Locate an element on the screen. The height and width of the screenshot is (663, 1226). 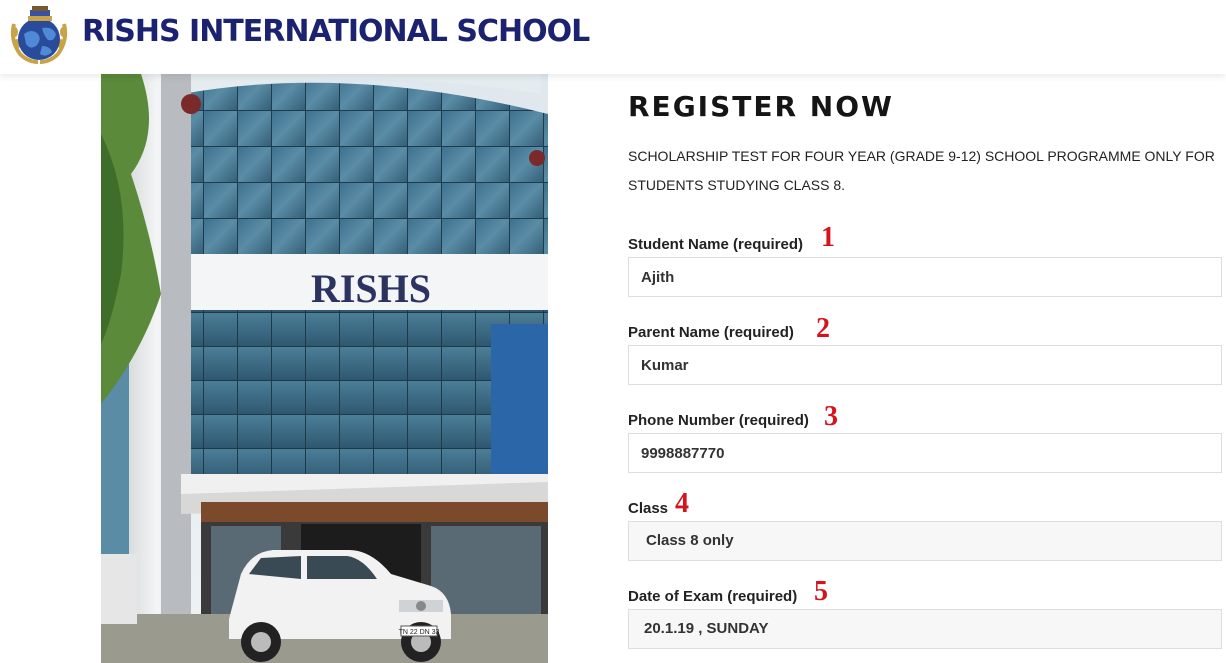
field-marker-1: 1 is located at coordinates (828, 237).